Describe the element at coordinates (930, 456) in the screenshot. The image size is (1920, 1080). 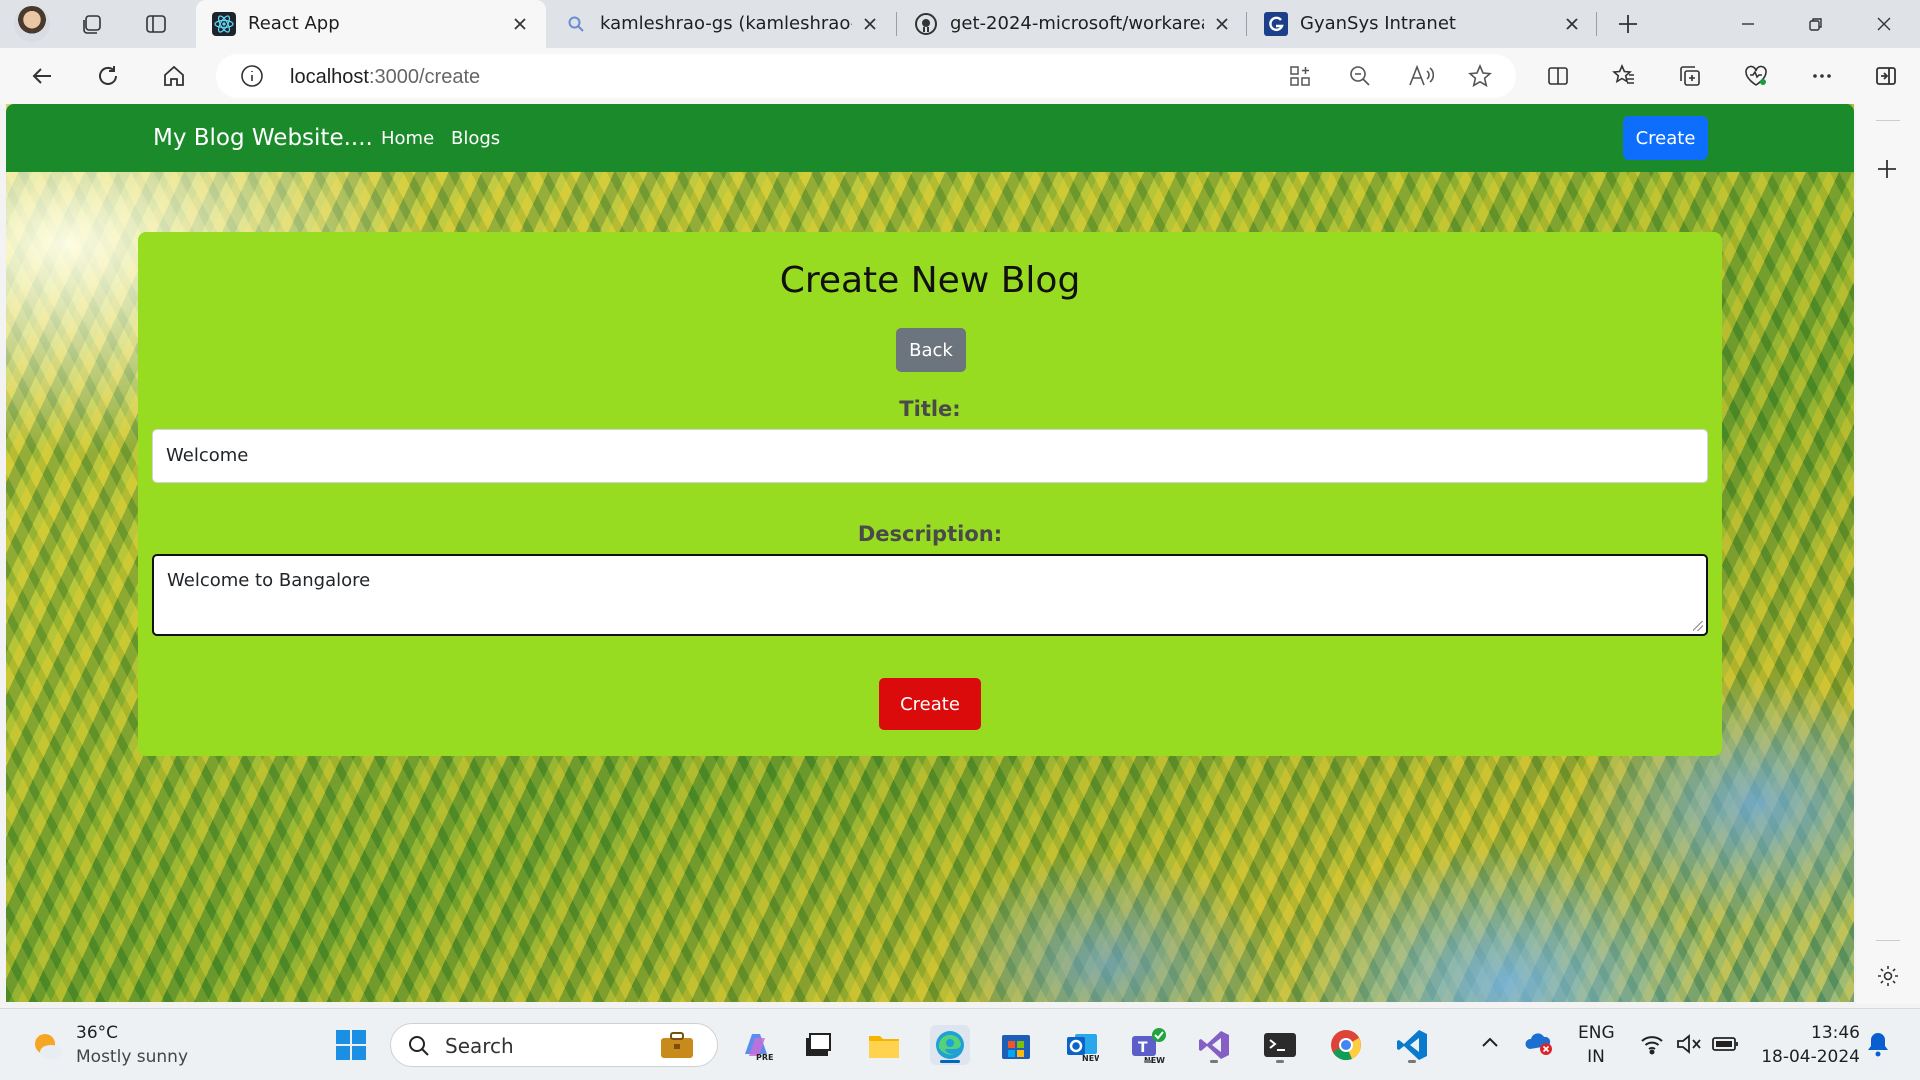
I see `title-input: Welcome` at that location.